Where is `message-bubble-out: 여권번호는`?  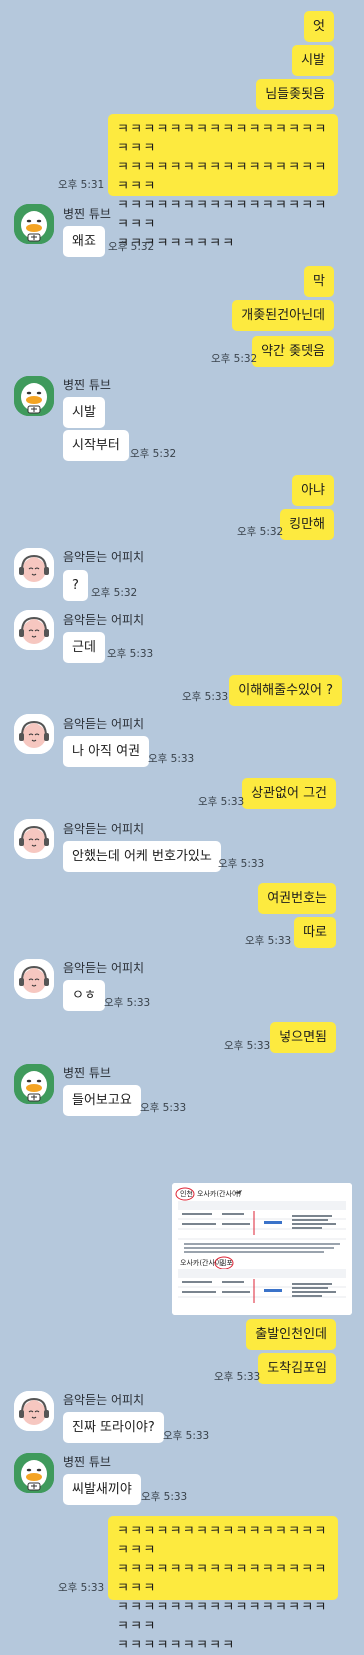
message-bubble-out: 여권번호는 is located at coordinates (297, 898).